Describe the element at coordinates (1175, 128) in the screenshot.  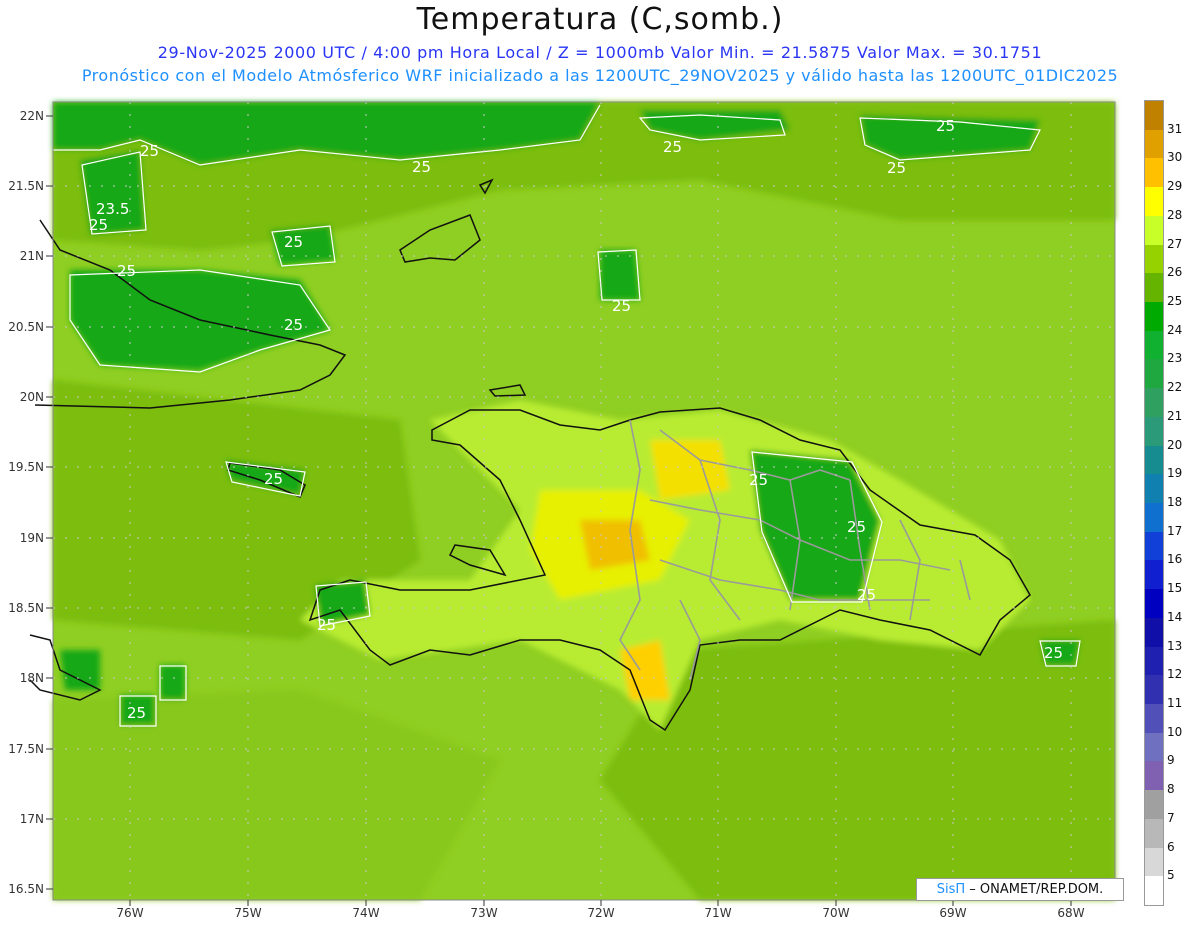
I see `colorbar-label: 31` at that location.